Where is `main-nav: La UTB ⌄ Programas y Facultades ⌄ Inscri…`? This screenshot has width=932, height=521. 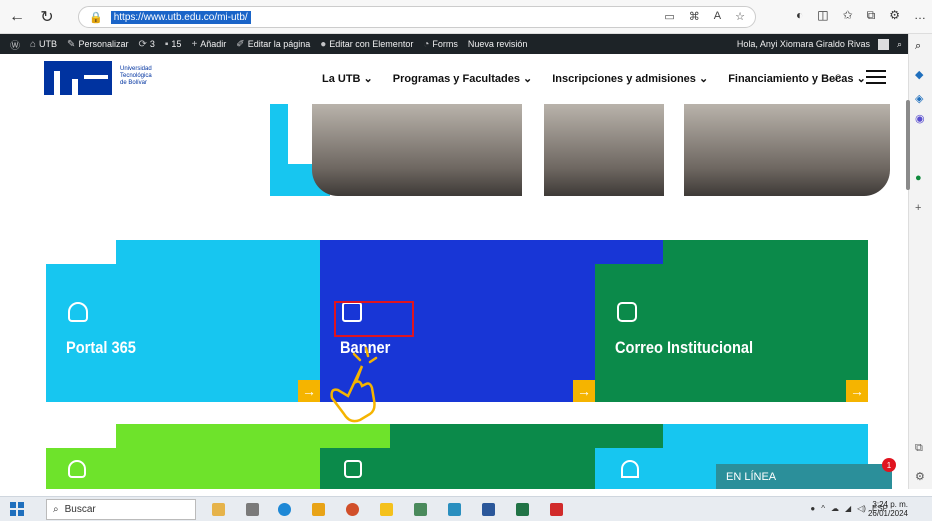 main-nav: La UTB ⌄ Programas y Facultades ⌄ Inscri… is located at coordinates (594, 78).